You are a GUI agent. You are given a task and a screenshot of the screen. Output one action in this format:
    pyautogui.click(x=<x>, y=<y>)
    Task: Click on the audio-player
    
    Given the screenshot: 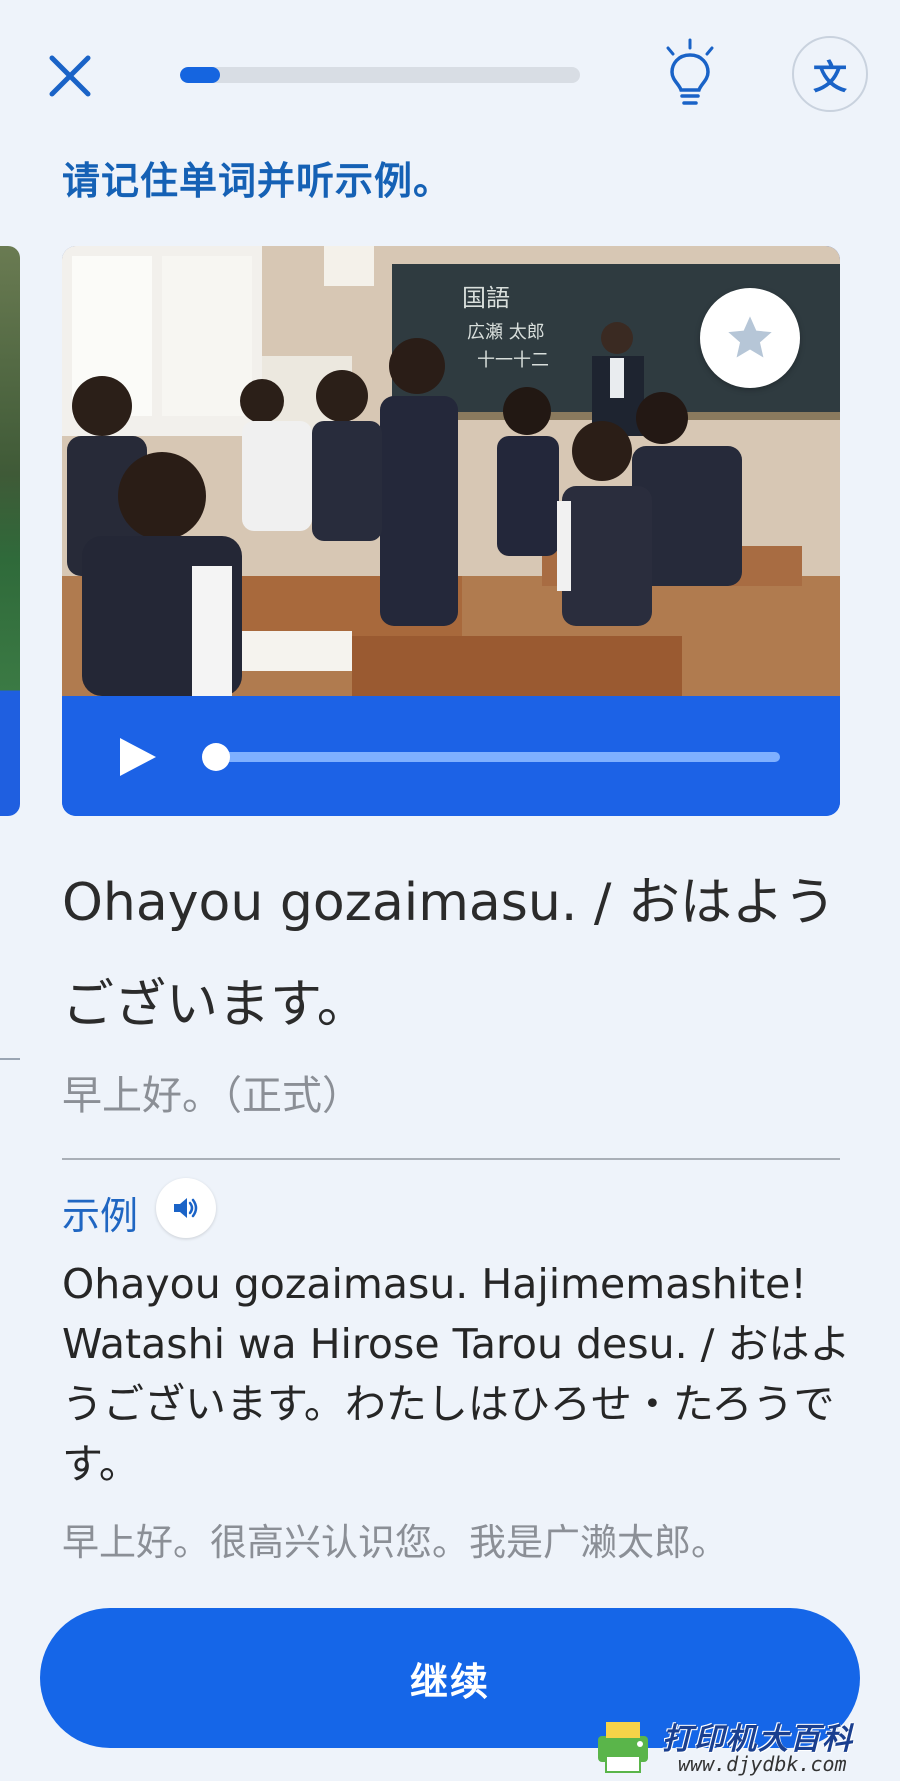 What is the action you would take?
    pyautogui.click(x=451, y=756)
    